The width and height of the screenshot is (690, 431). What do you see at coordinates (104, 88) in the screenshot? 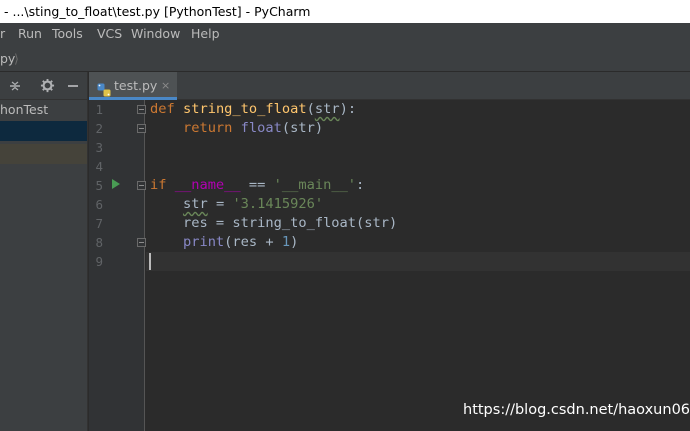
I see `python-file-icon` at bounding box center [104, 88].